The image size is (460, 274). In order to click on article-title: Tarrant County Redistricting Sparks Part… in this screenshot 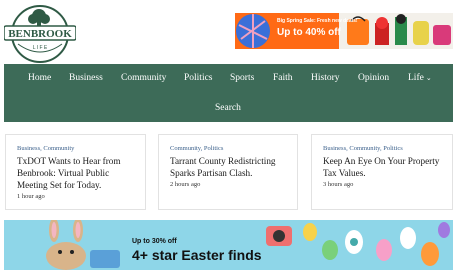, I will do `click(228, 167)`.